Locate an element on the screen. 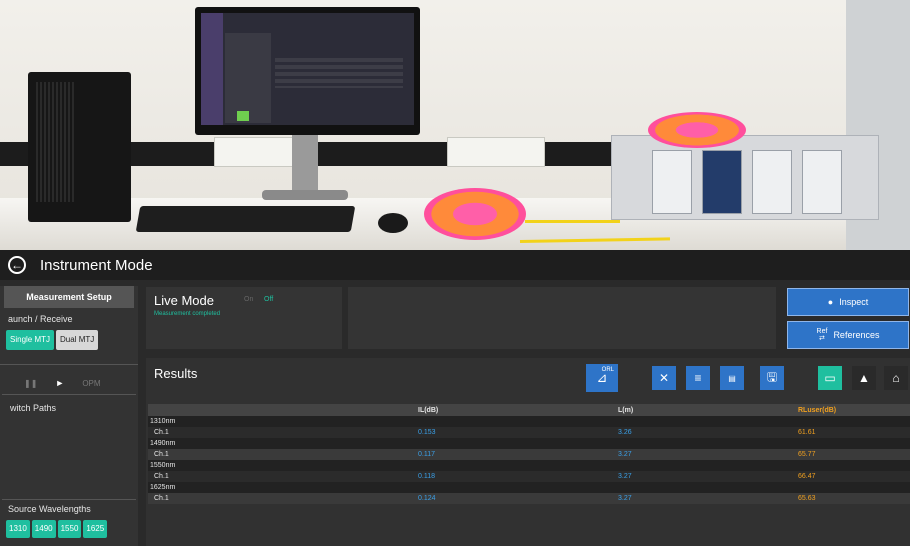 The image size is (910, 546). mt-mode-group: Single MTJ Dual MTJ is located at coordinates (72, 340).